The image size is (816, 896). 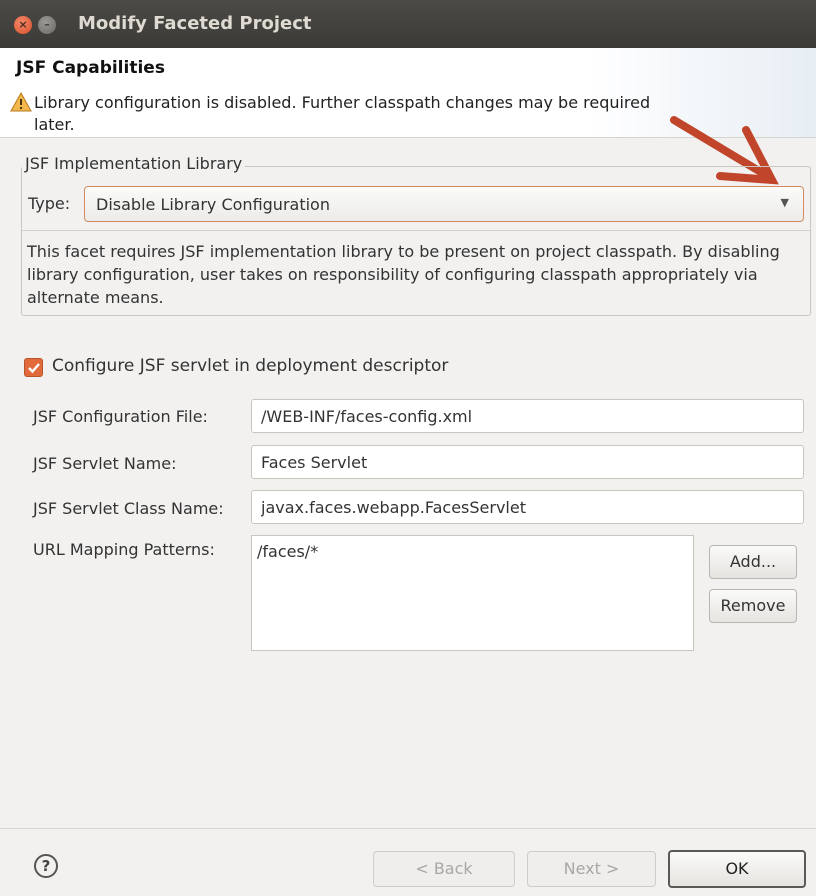 I want to click on back-button: < Back, so click(x=444, y=869).